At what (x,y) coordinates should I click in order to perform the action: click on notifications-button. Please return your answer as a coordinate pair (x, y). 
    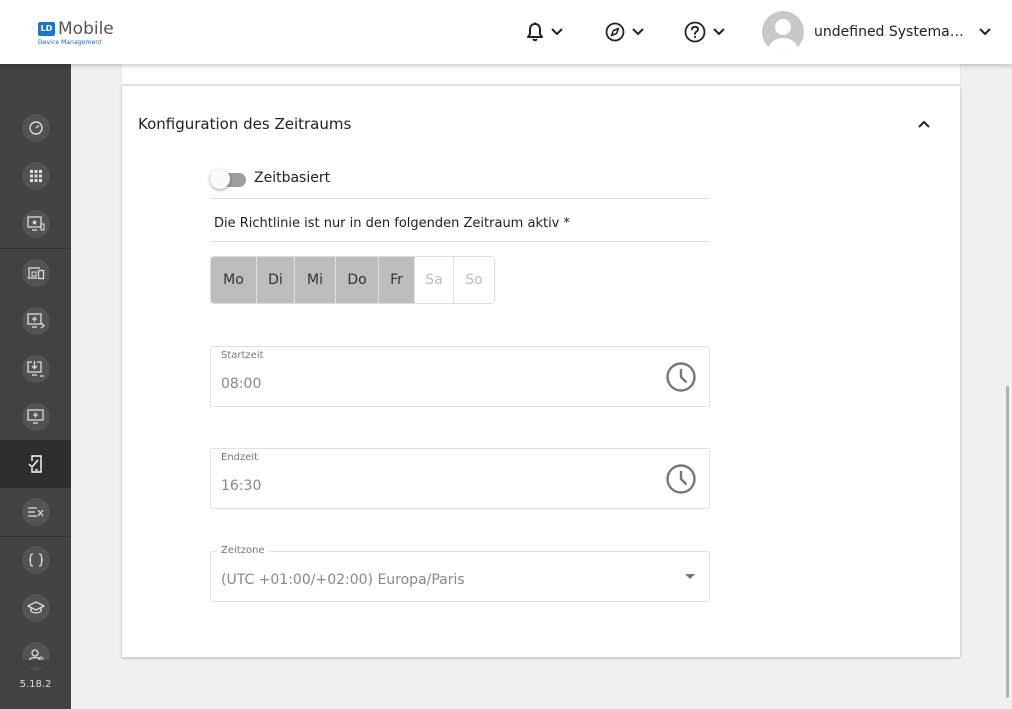
    Looking at the image, I should click on (545, 32).